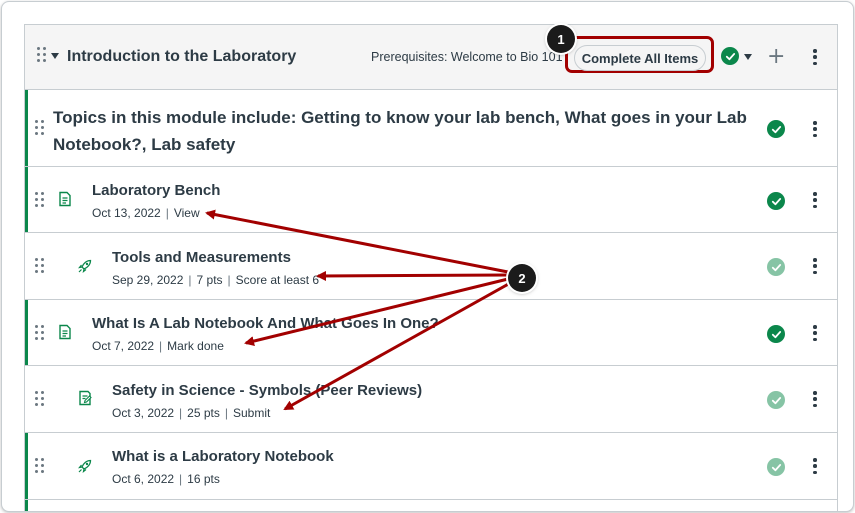 This screenshot has height=513, width=855. Describe the element at coordinates (148, 280) in the screenshot. I see `item-date: Sep 29, 2022` at that location.